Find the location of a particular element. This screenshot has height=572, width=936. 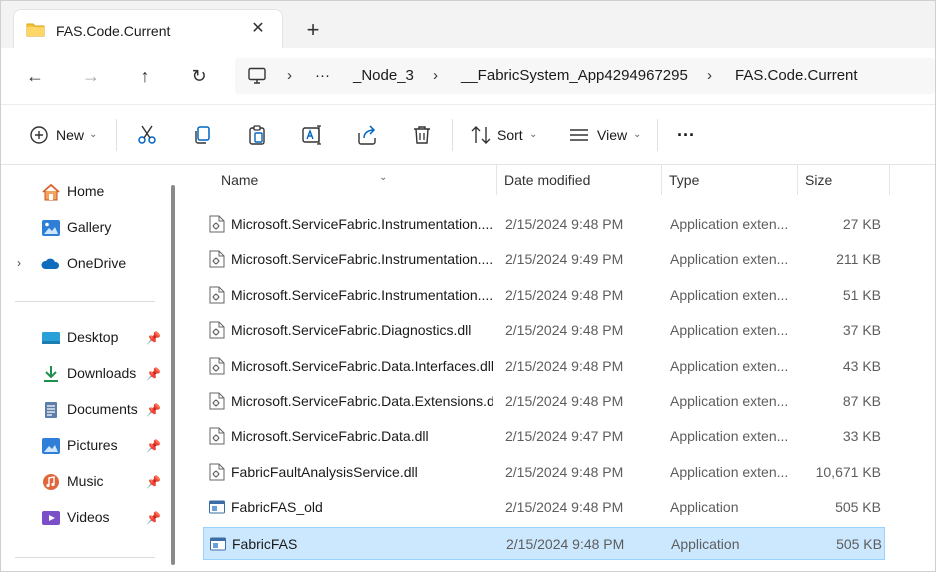

delete-icon is located at coordinates (422, 135).